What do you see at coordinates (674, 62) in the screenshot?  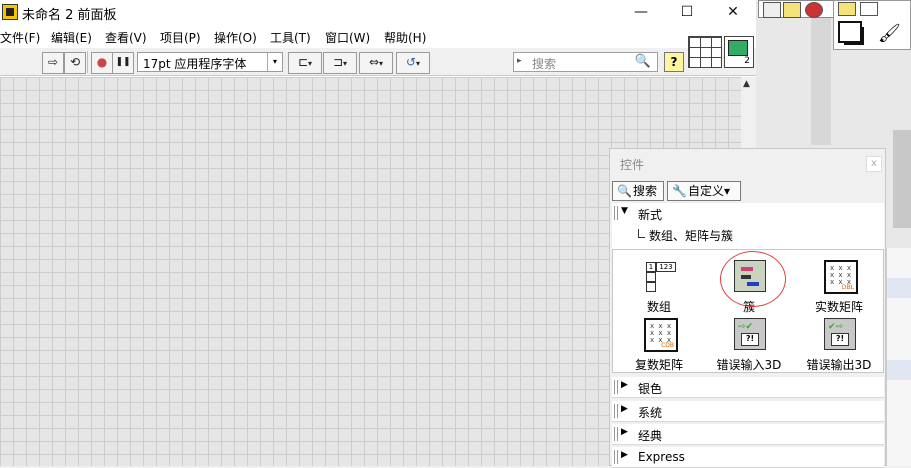 I see `context-help-button: ?` at bounding box center [674, 62].